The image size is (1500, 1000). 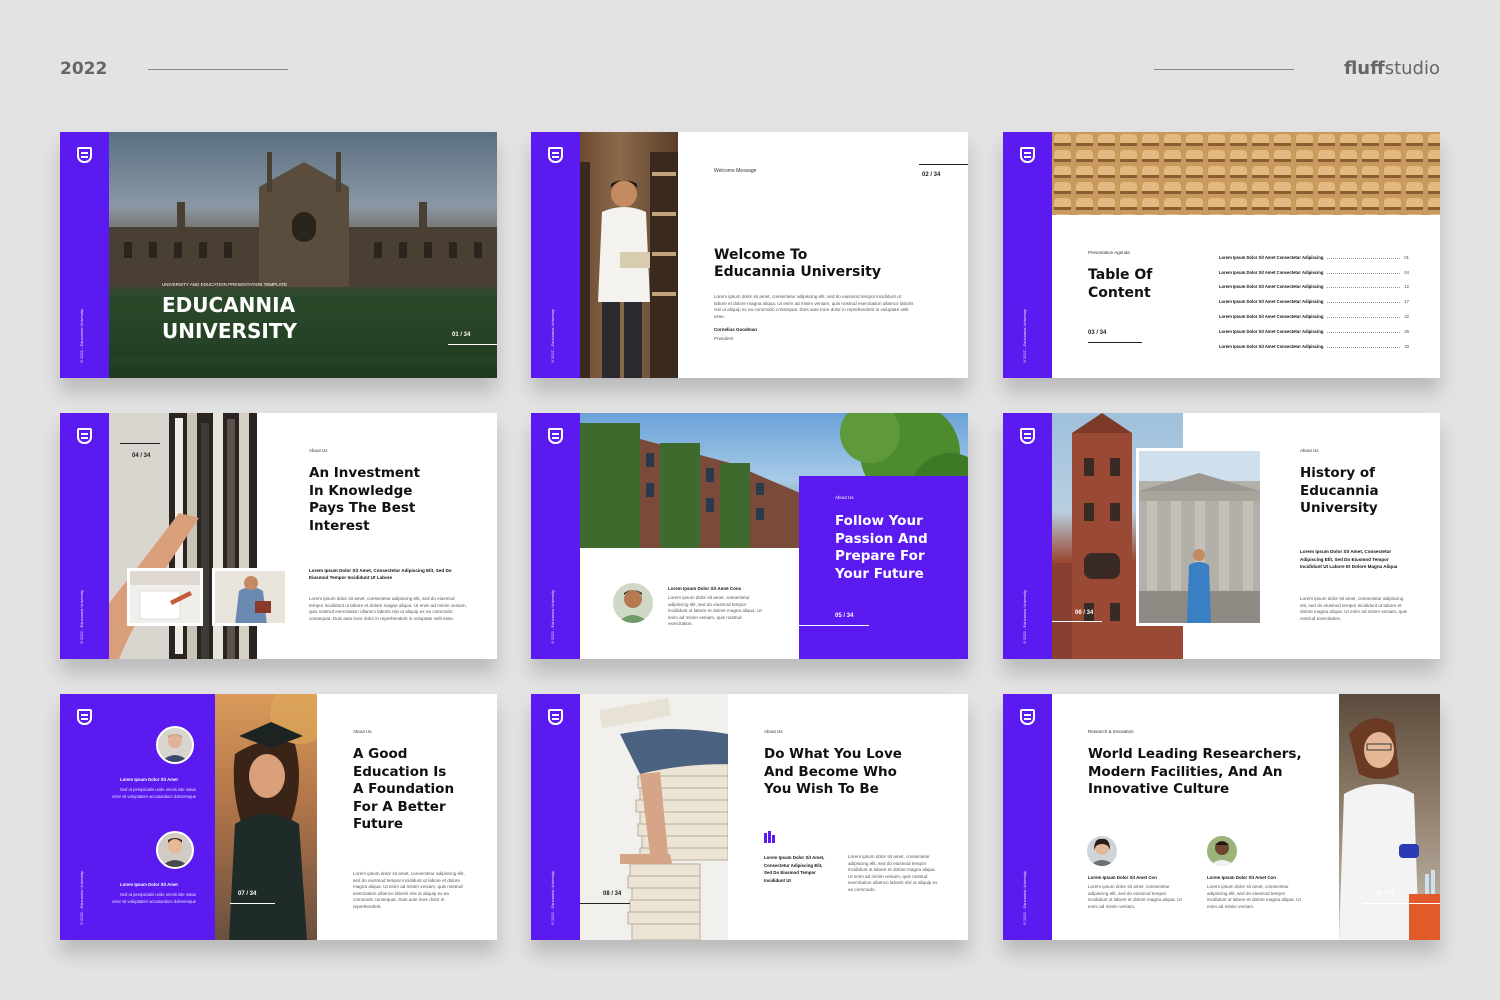 I want to click on columns-illustration, so click(x=1199, y=537).